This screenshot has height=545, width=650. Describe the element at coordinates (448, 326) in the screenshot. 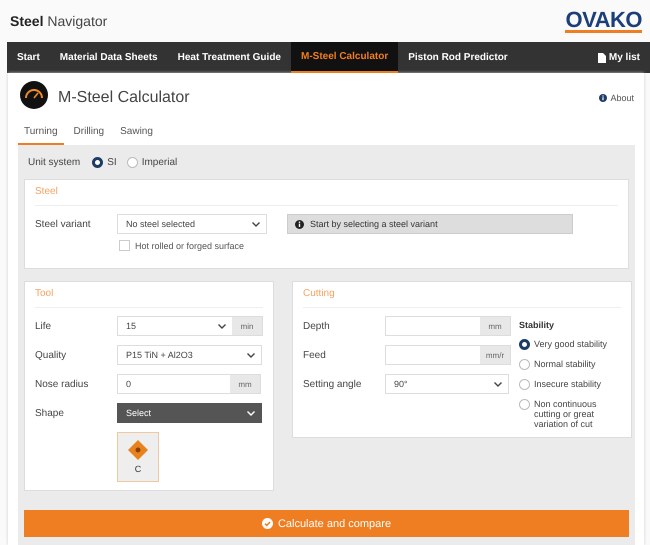

I see `input-field: mm` at that location.